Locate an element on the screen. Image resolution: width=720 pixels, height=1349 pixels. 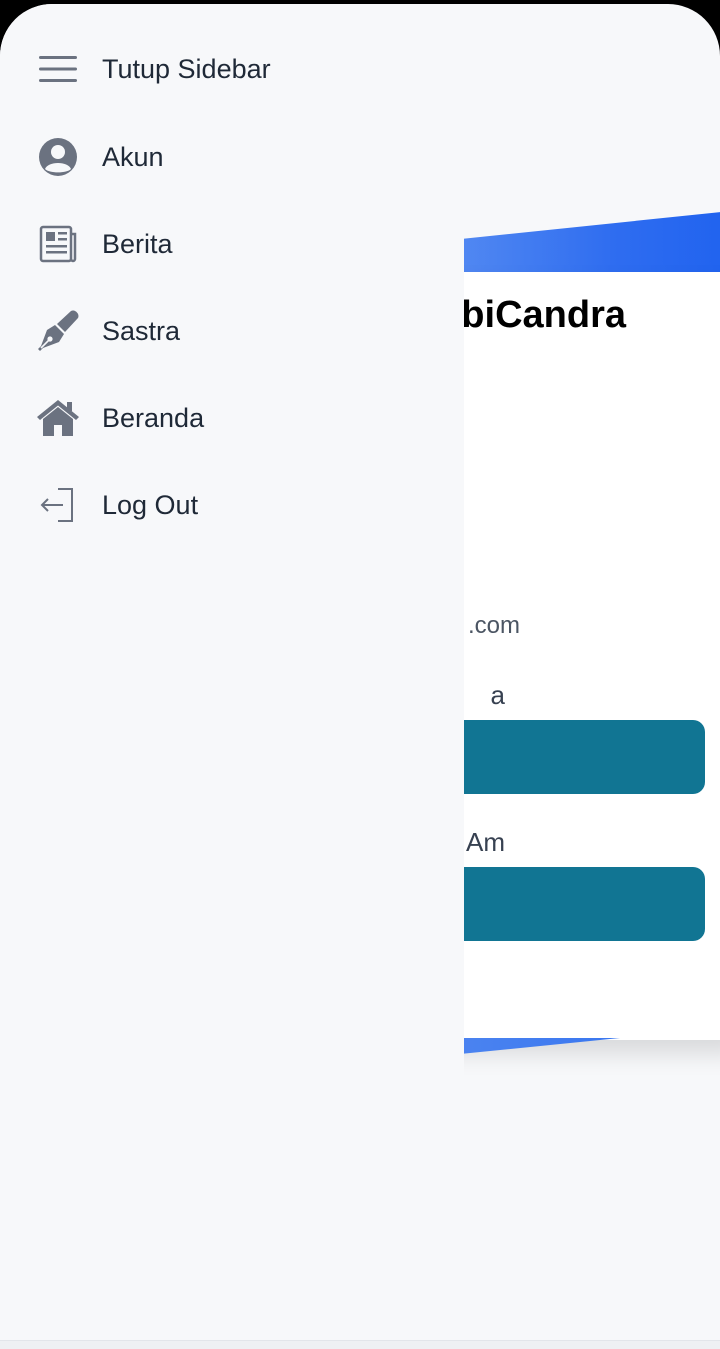
sidebar-item-label: Beranda is located at coordinates (153, 417).